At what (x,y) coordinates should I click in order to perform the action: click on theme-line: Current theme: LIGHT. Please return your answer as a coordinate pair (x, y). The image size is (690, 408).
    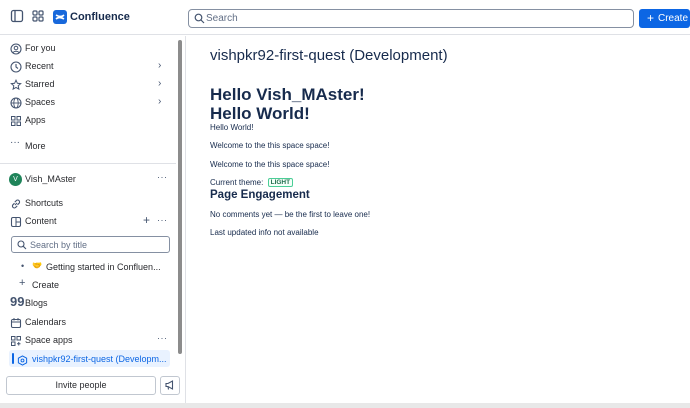
    Looking at the image, I should click on (252, 182).